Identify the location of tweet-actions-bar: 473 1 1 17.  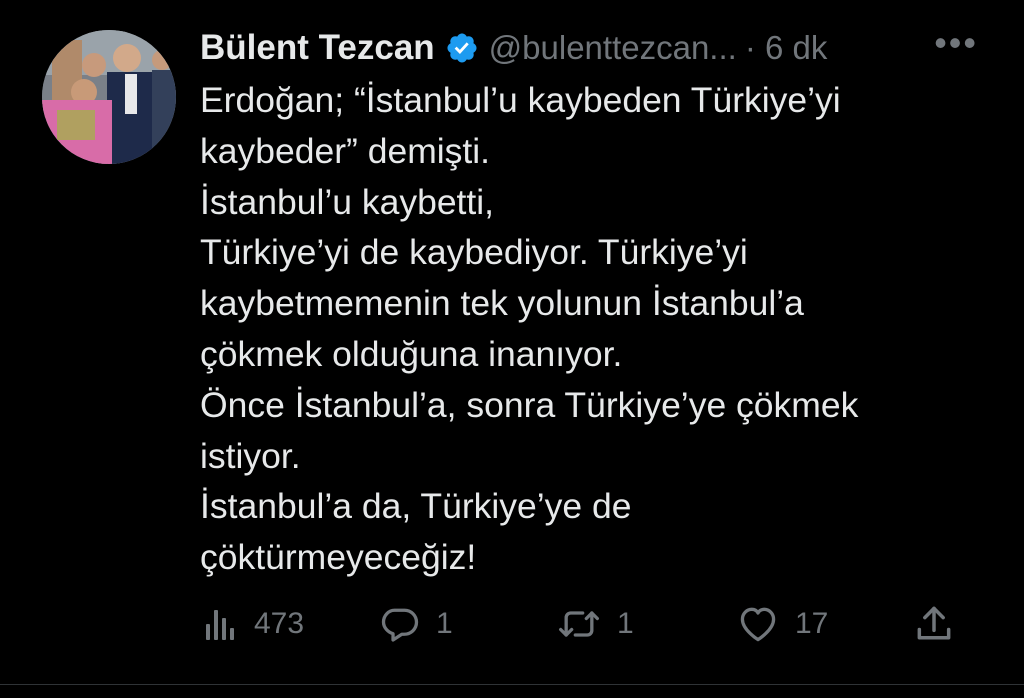
(580, 624).